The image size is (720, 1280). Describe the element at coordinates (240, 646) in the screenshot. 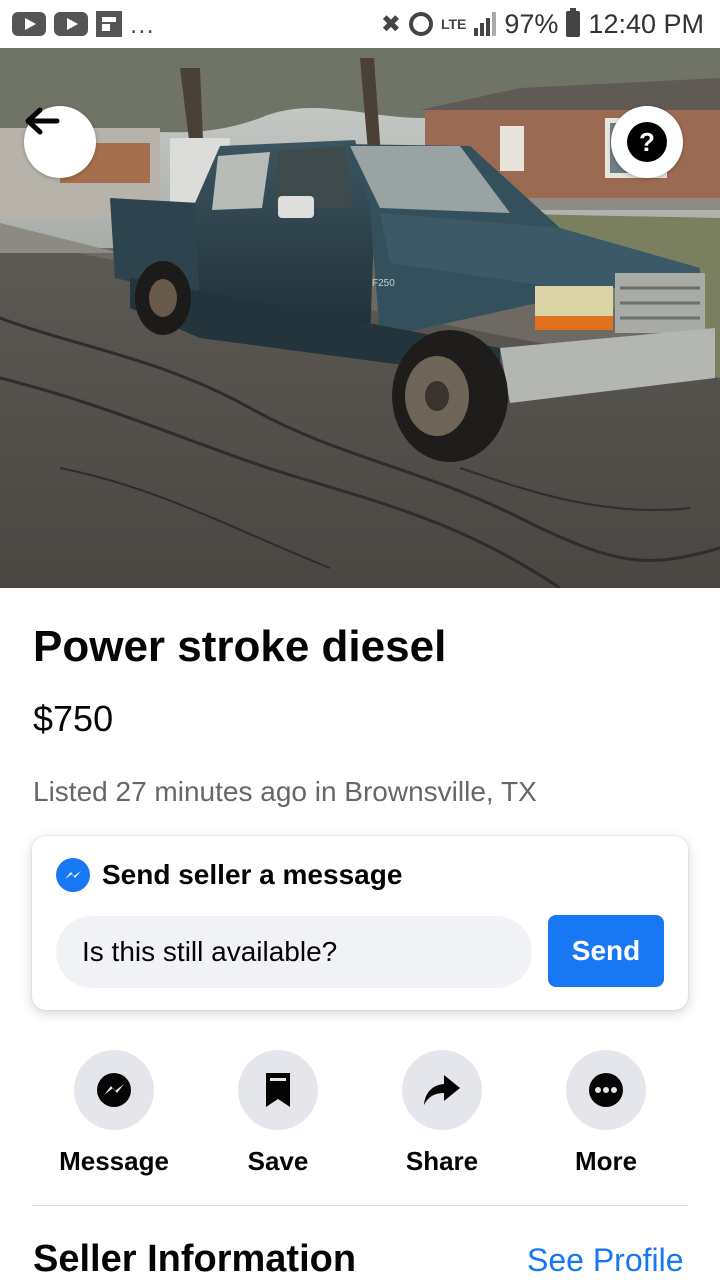

I see `listing-title: Power stroke diesel` at that location.